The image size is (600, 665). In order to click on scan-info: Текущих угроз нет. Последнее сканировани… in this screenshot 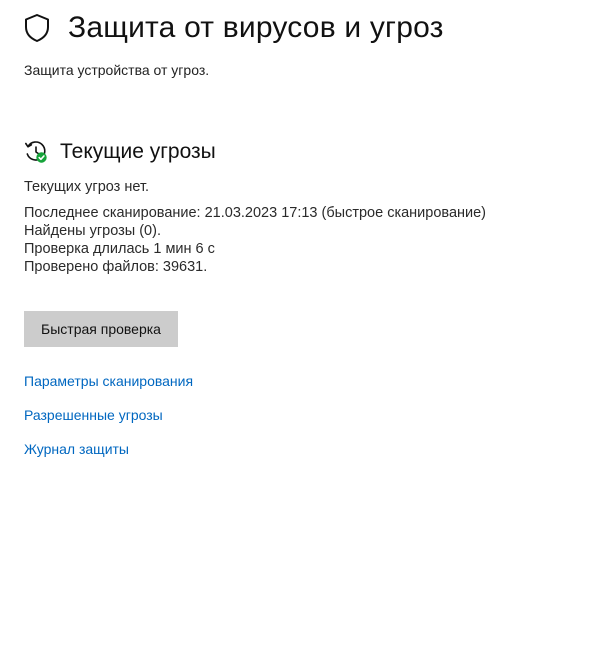, I will do `click(255, 227)`.